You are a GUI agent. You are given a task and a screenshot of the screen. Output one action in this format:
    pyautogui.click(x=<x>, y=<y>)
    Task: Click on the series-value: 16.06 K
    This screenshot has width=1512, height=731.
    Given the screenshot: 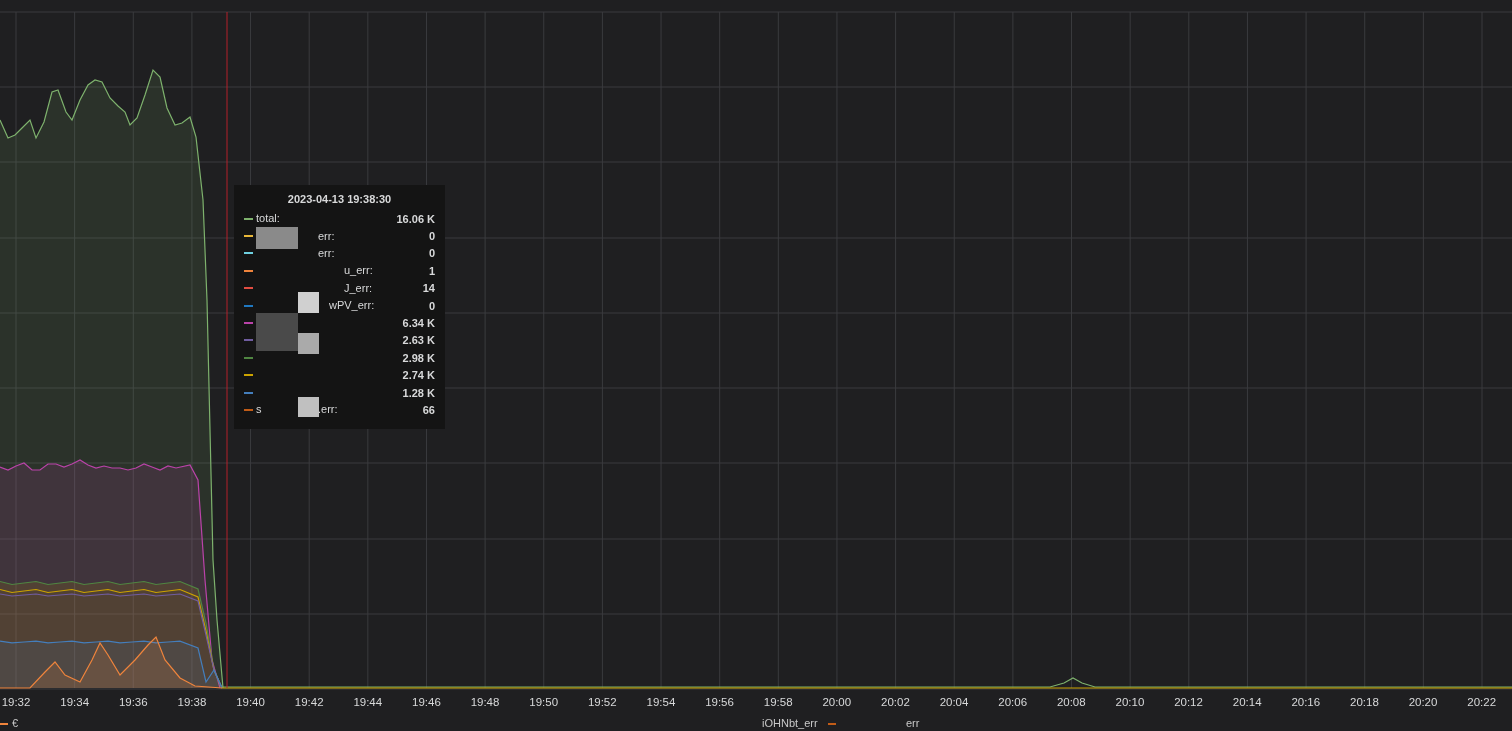 What is the action you would take?
    pyautogui.click(x=415, y=218)
    